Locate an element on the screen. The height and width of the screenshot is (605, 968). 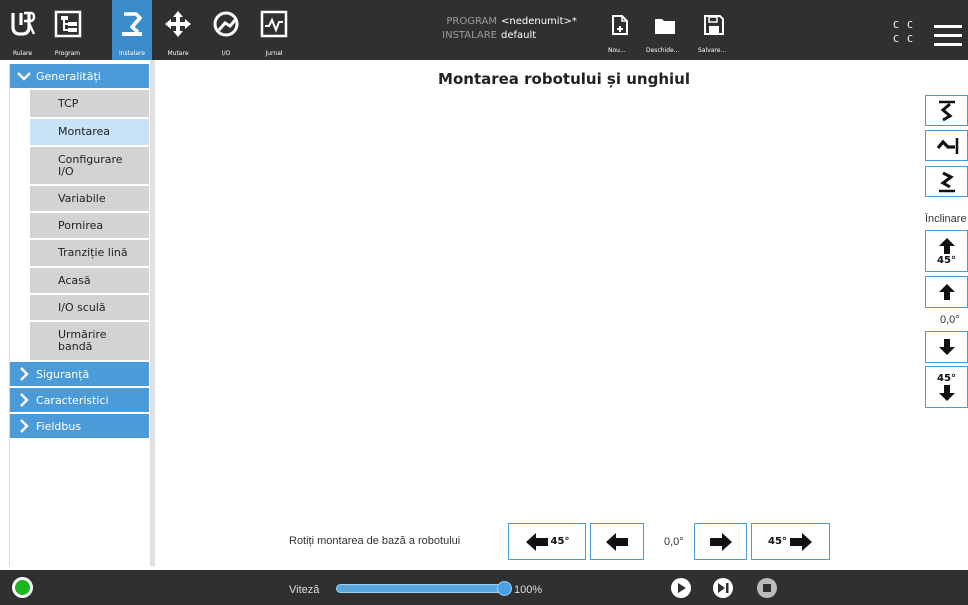
nav-move-tab: Mutare is located at coordinates (178, 30).